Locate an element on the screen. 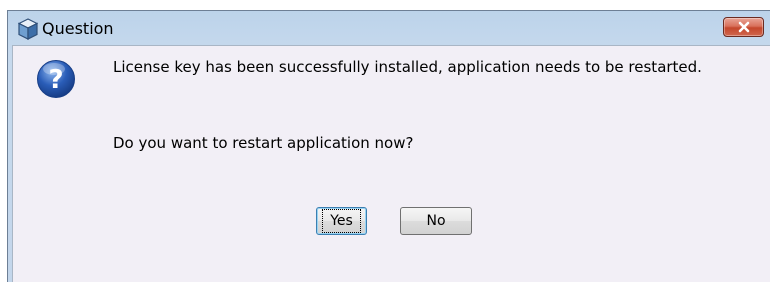  question-icon: ? is located at coordinates (56, 79).